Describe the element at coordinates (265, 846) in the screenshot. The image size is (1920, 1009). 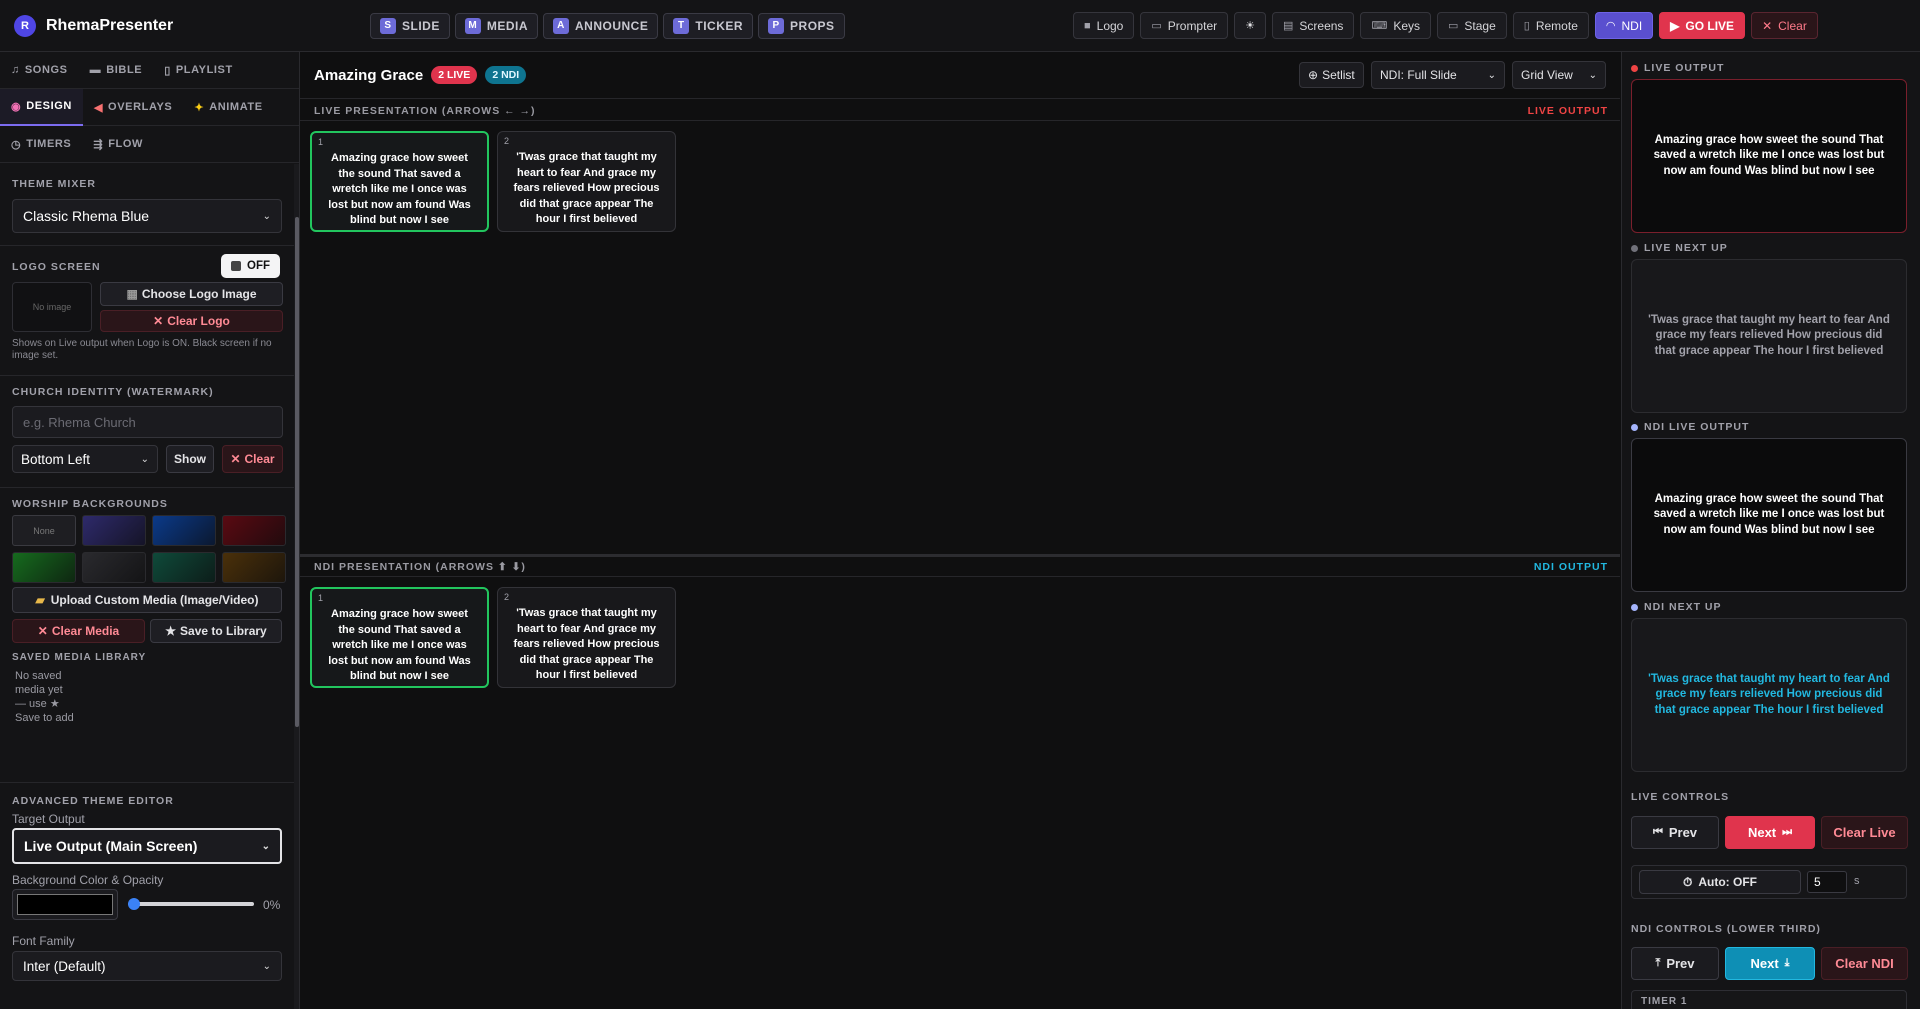
I see `chevron-down-icon: ⌄` at that location.